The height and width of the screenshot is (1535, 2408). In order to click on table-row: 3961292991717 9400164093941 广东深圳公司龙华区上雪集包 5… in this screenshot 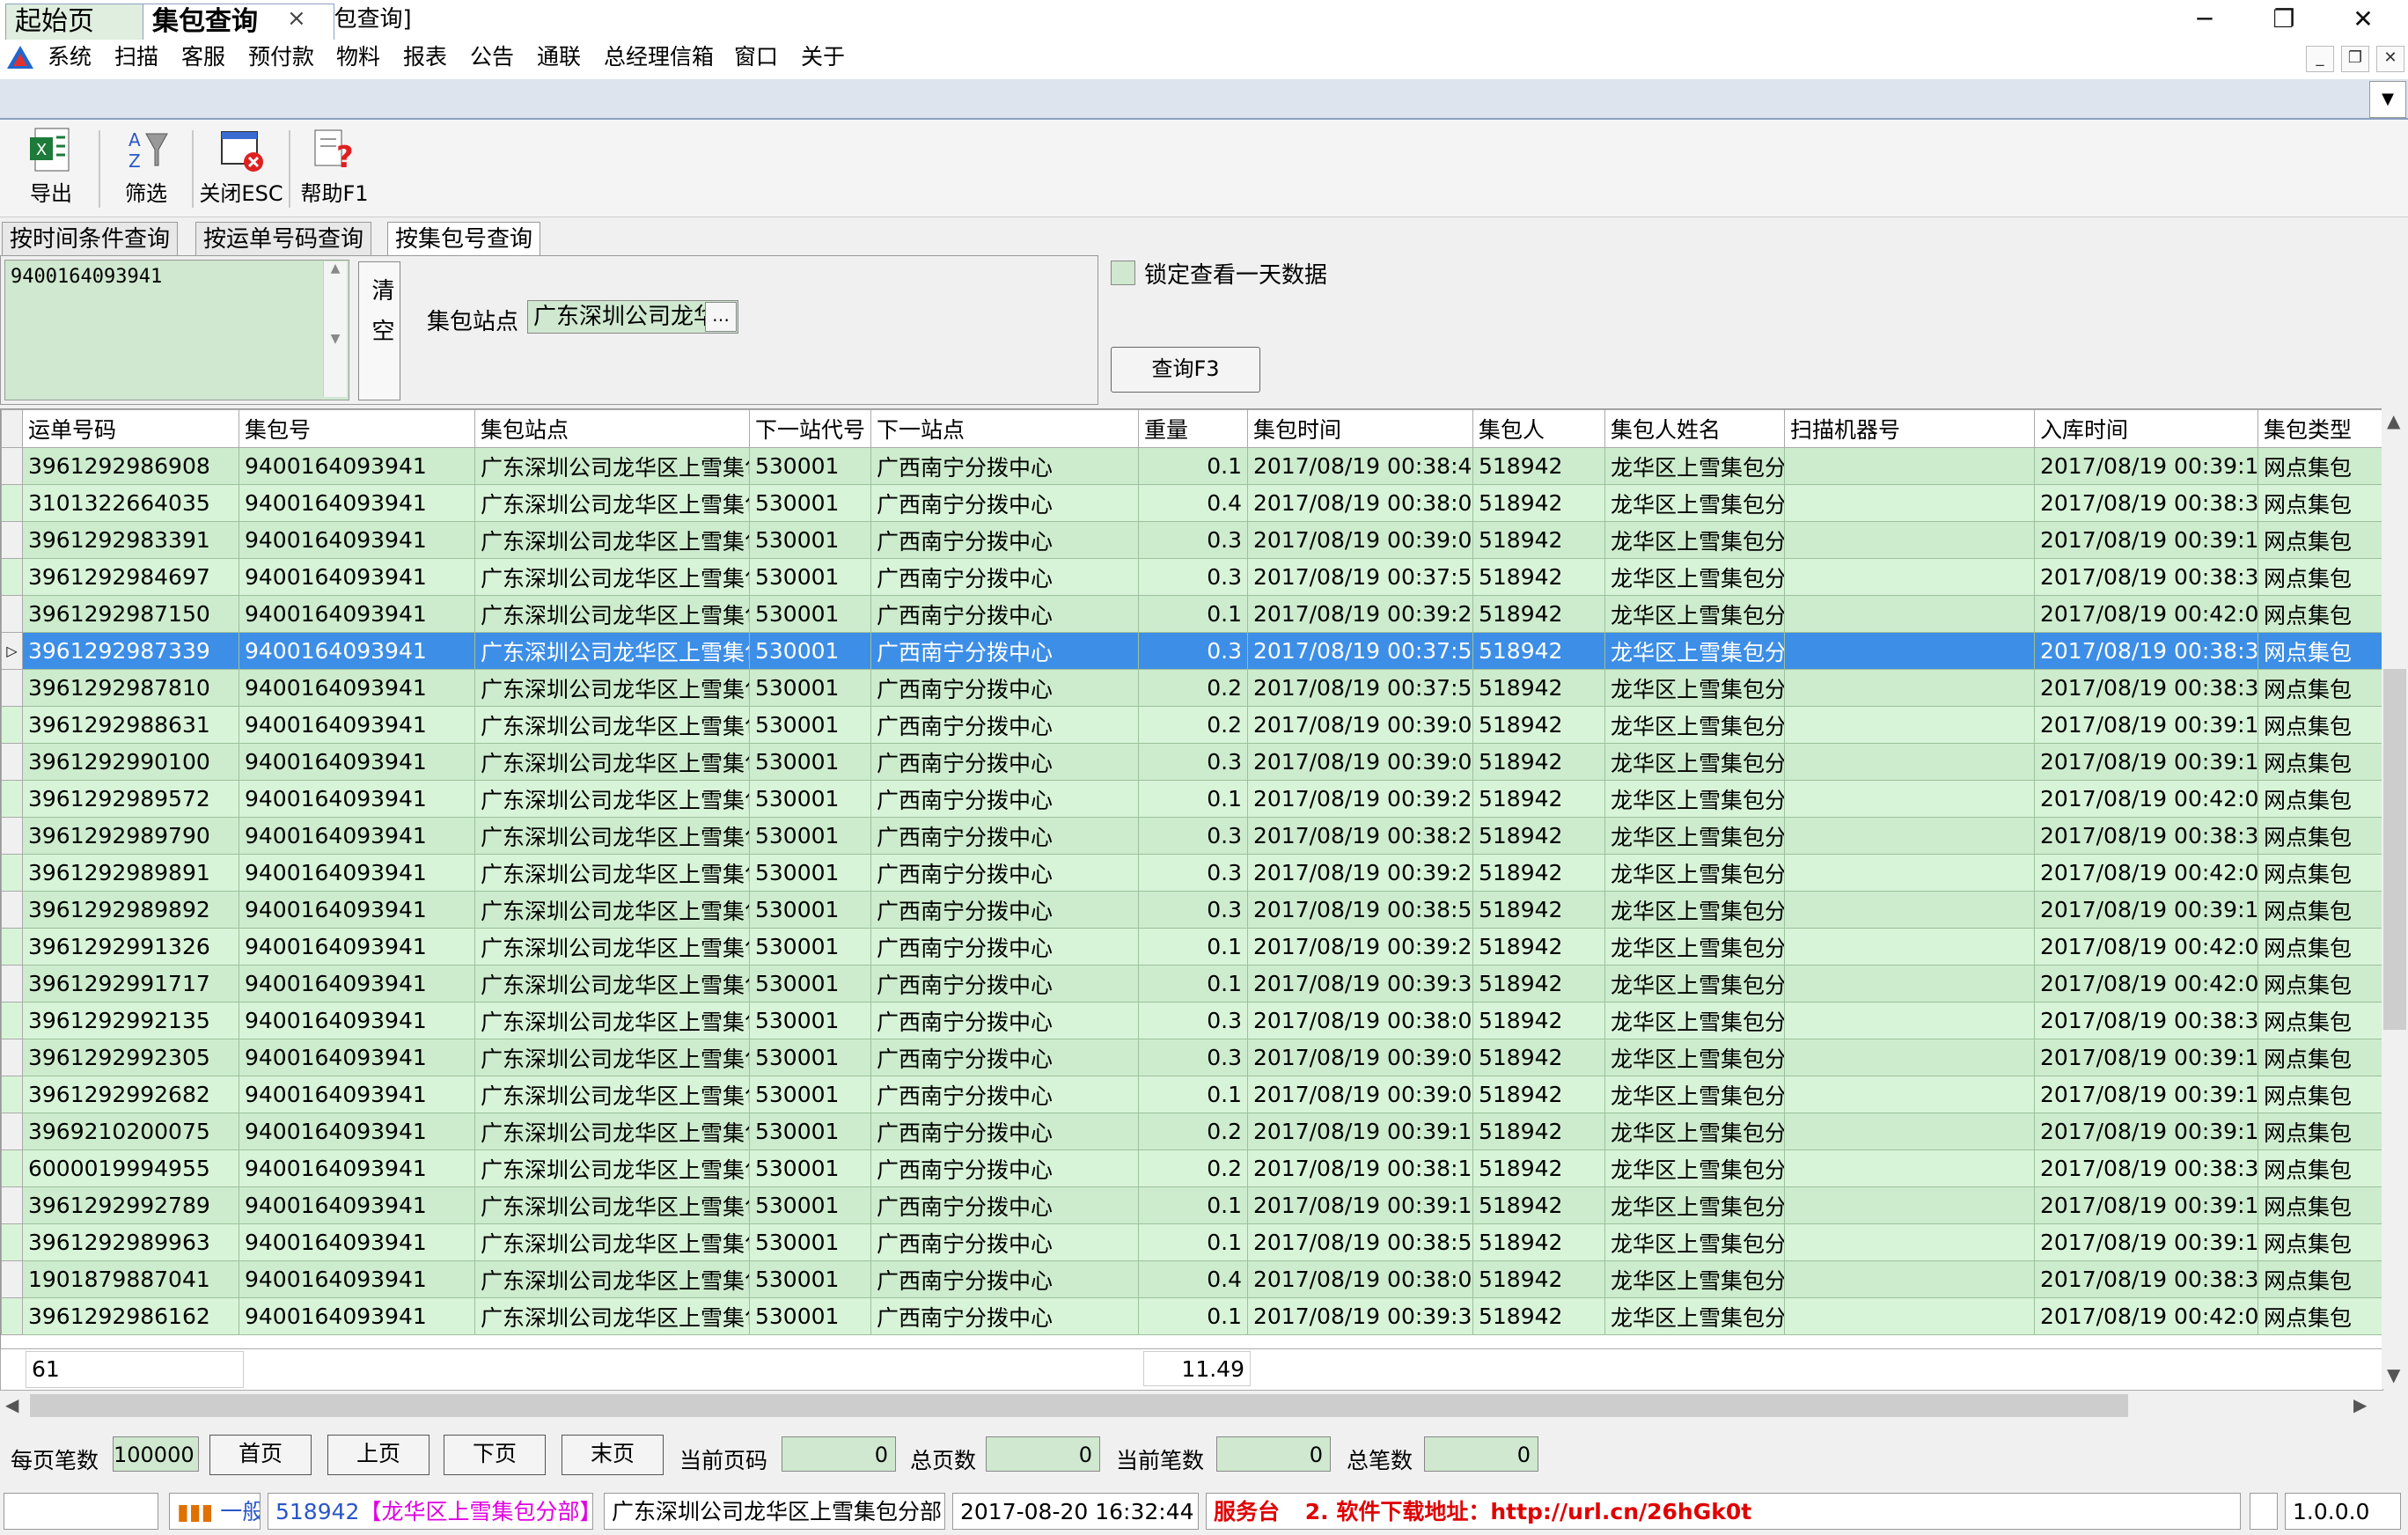, I will do `click(1191, 984)`.